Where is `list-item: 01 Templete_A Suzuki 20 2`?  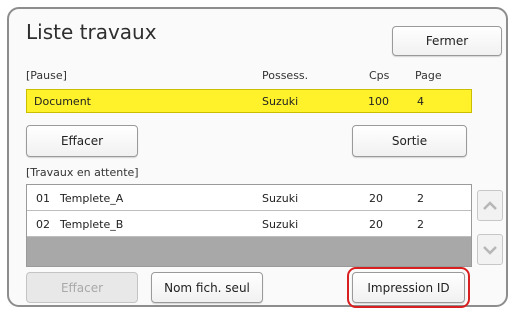 list-item: 01 Templete_A Suzuki 20 2 is located at coordinates (249, 198).